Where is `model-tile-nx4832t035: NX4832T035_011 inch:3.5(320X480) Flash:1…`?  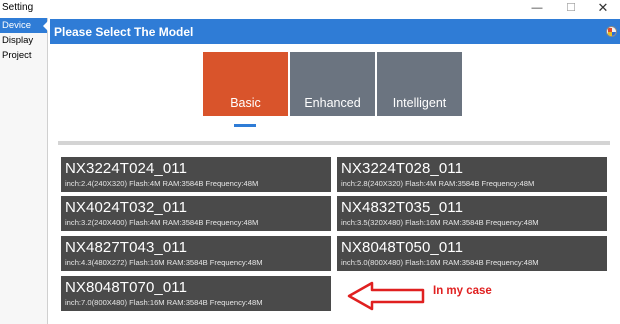 model-tile-nx4832t035: NX4832T035_011 inch:3.5(320X480) Flash:1… is located at coordinates (472, 213).